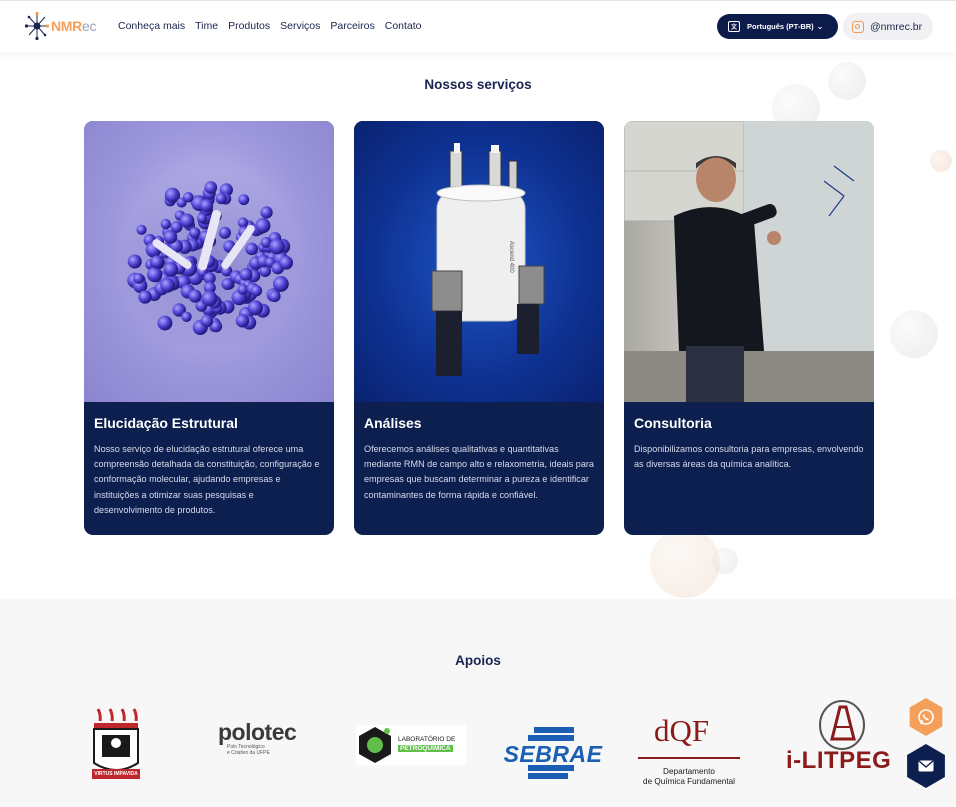  I want to click on nav-produtos: Produtos, so click(249, 26).